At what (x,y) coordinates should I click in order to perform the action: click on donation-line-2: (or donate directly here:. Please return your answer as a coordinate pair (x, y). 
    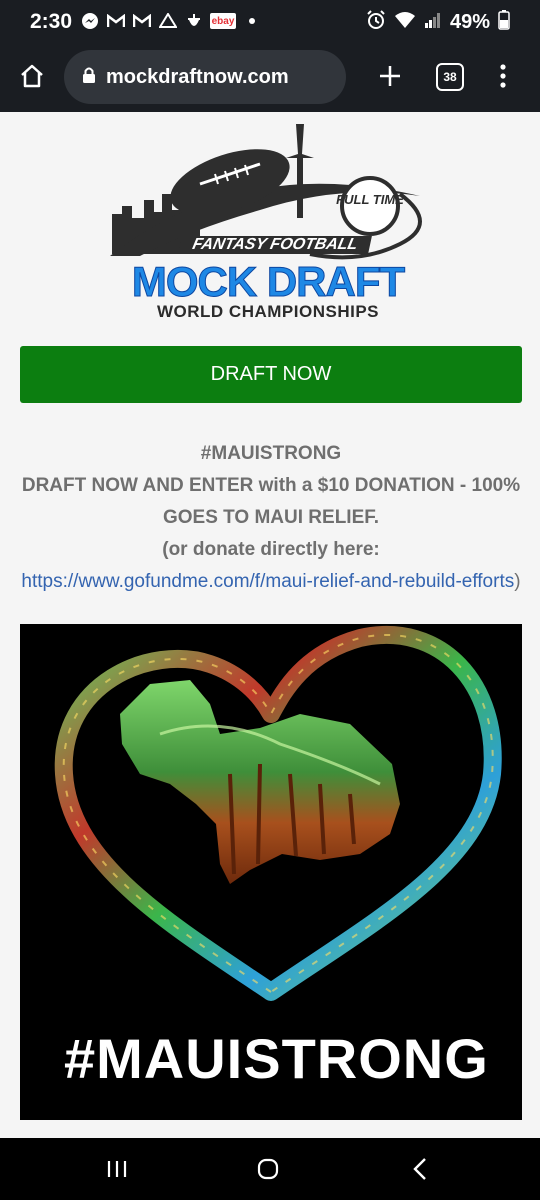
    Looking at the image, I should click on (271, 549).